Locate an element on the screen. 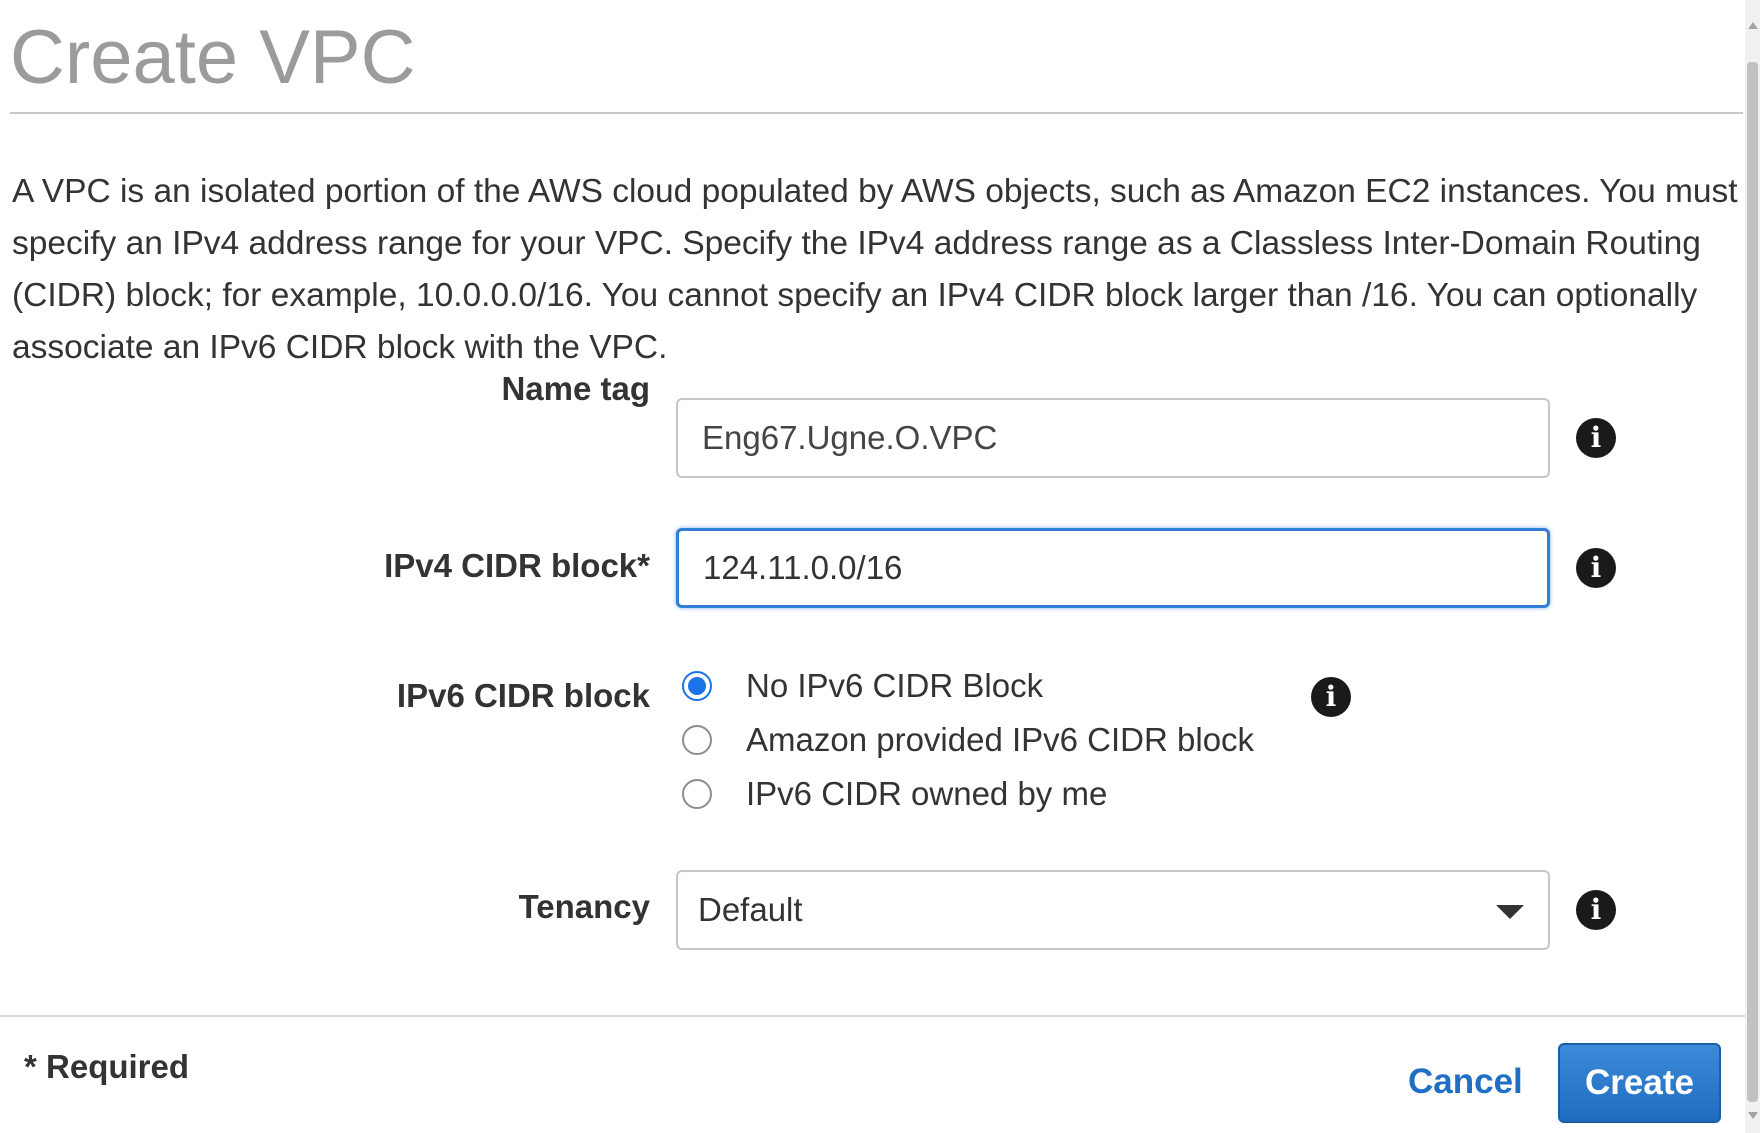 The image size is (1760, 1133). tenancy-select: Default is located at coordinates (1113, 910).